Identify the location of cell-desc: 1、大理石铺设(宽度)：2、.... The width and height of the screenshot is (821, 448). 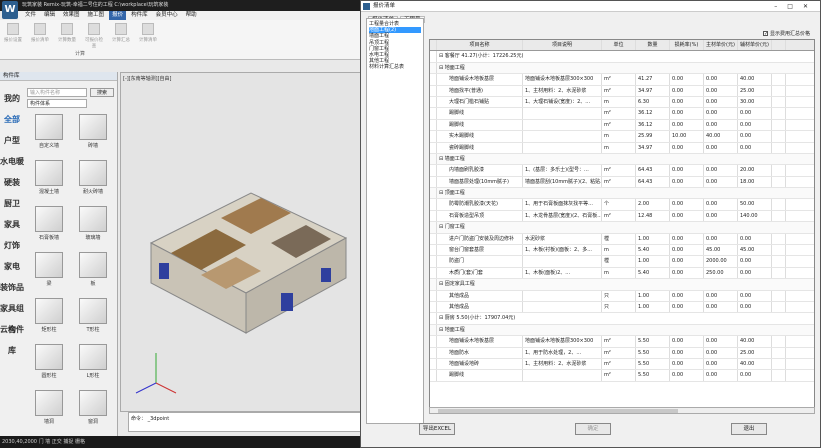
(562, 102).